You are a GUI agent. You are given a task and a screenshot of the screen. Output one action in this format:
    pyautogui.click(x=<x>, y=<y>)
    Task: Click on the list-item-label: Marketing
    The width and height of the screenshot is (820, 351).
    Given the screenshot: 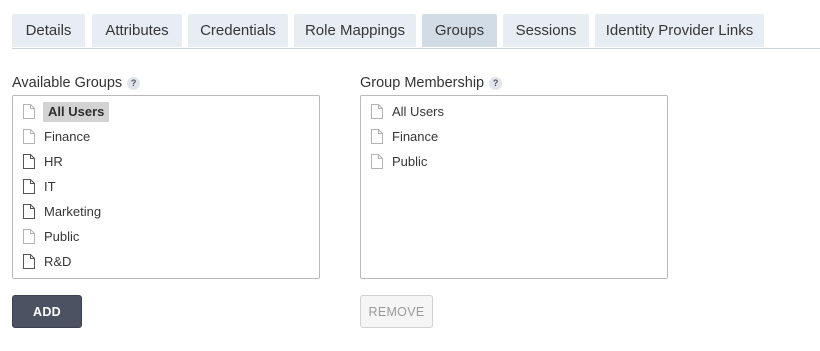 What is the action you would take?
    pyautogui.click(x=73, y=211)
    